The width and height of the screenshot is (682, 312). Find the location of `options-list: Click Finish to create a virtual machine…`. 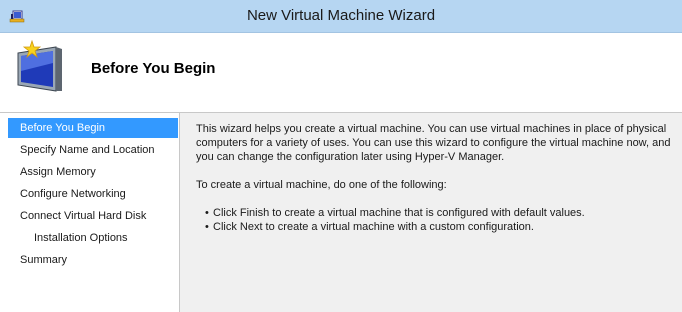

options-list: Click Finish to create a virtual machine… is located at coordinates (440, 220).